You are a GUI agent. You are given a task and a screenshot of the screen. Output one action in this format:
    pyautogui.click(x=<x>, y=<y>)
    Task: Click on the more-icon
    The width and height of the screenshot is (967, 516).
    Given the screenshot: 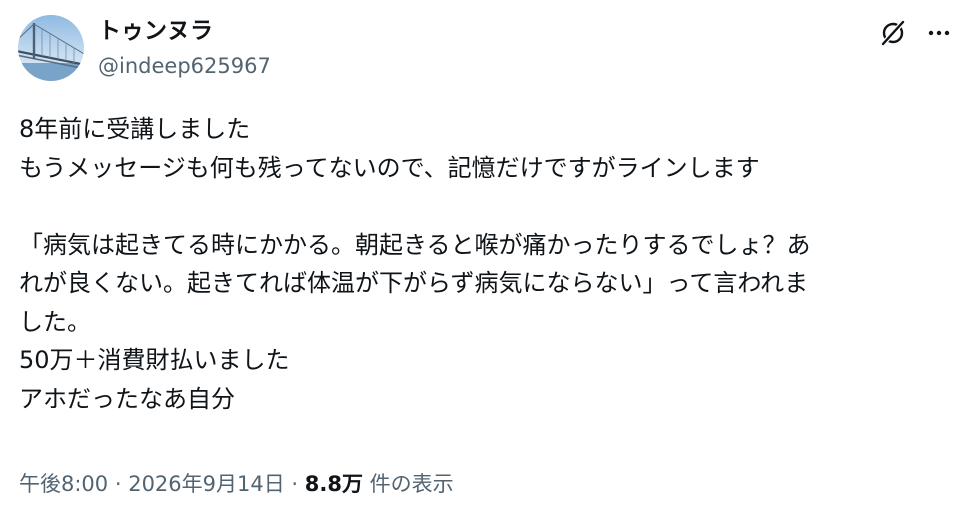 What is the action you would take?
    pyautogui.click(x=939, y=33)
    